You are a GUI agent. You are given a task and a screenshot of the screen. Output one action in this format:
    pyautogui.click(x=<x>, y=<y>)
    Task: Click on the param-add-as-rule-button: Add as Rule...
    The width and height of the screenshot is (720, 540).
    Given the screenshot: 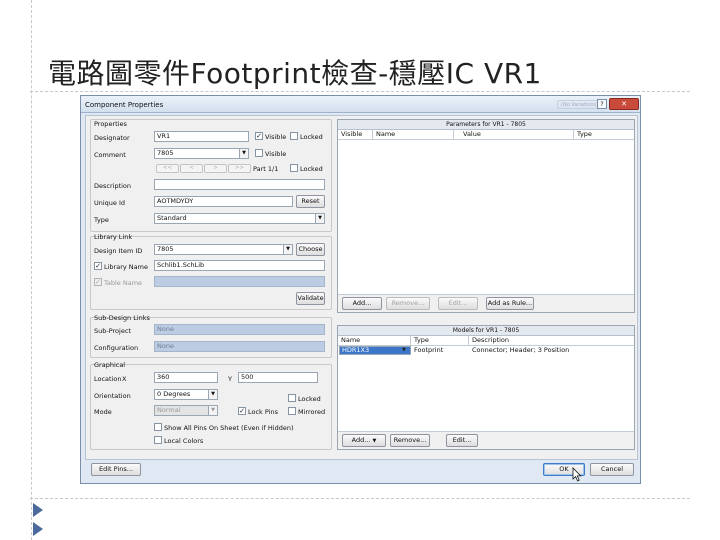 What is the action you would take?
    pyautogui.click(x=510, y=303)
    